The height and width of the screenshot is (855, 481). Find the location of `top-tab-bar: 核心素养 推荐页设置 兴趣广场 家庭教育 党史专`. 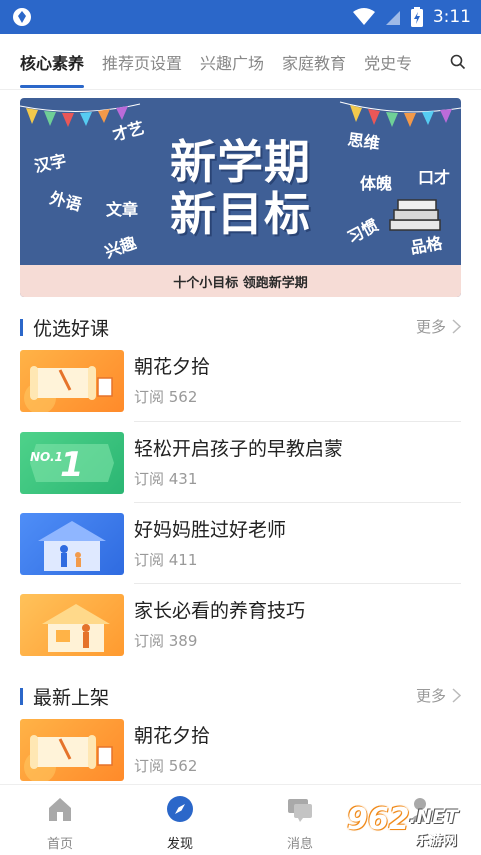

top-tab-bar: 核心素养 推荐页设置 兴趣广场 家庭教育 党史专 is located at coordinates (240, 62).